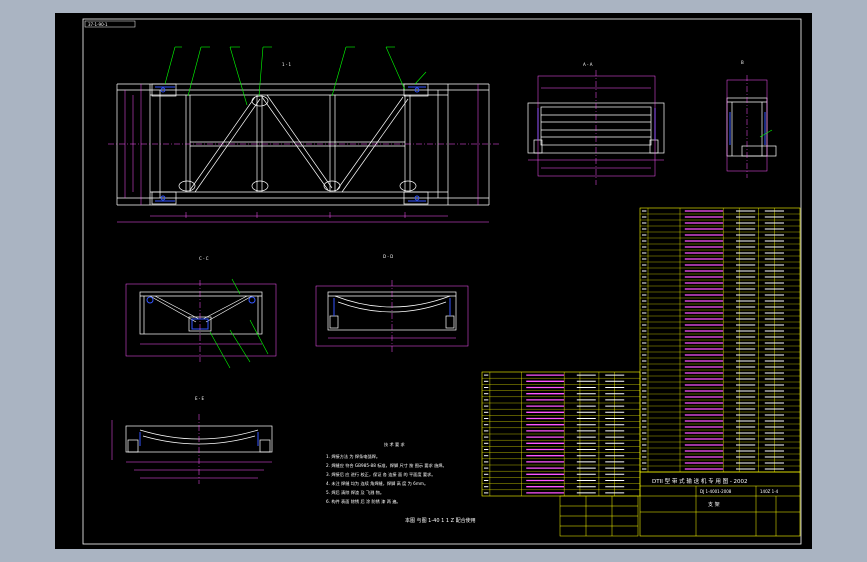  Describe the element at coordinates (769, 491) in the screenshot. I see `part-number: 140Z 1-4` at that location.